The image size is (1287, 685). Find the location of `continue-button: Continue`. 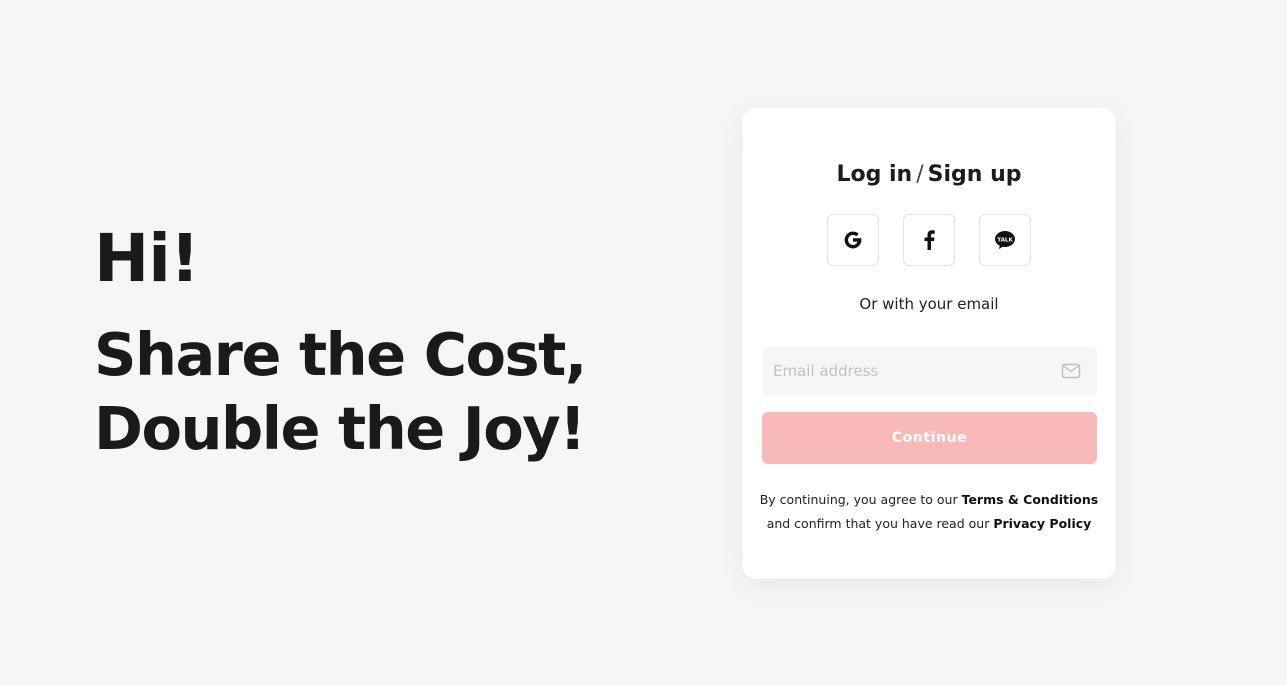

continue-button: Continue is located at coordinates (929, 438).